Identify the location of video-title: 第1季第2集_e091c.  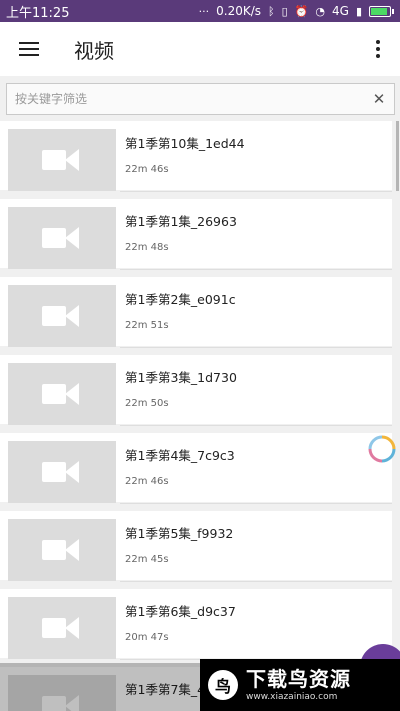
(180, 299).